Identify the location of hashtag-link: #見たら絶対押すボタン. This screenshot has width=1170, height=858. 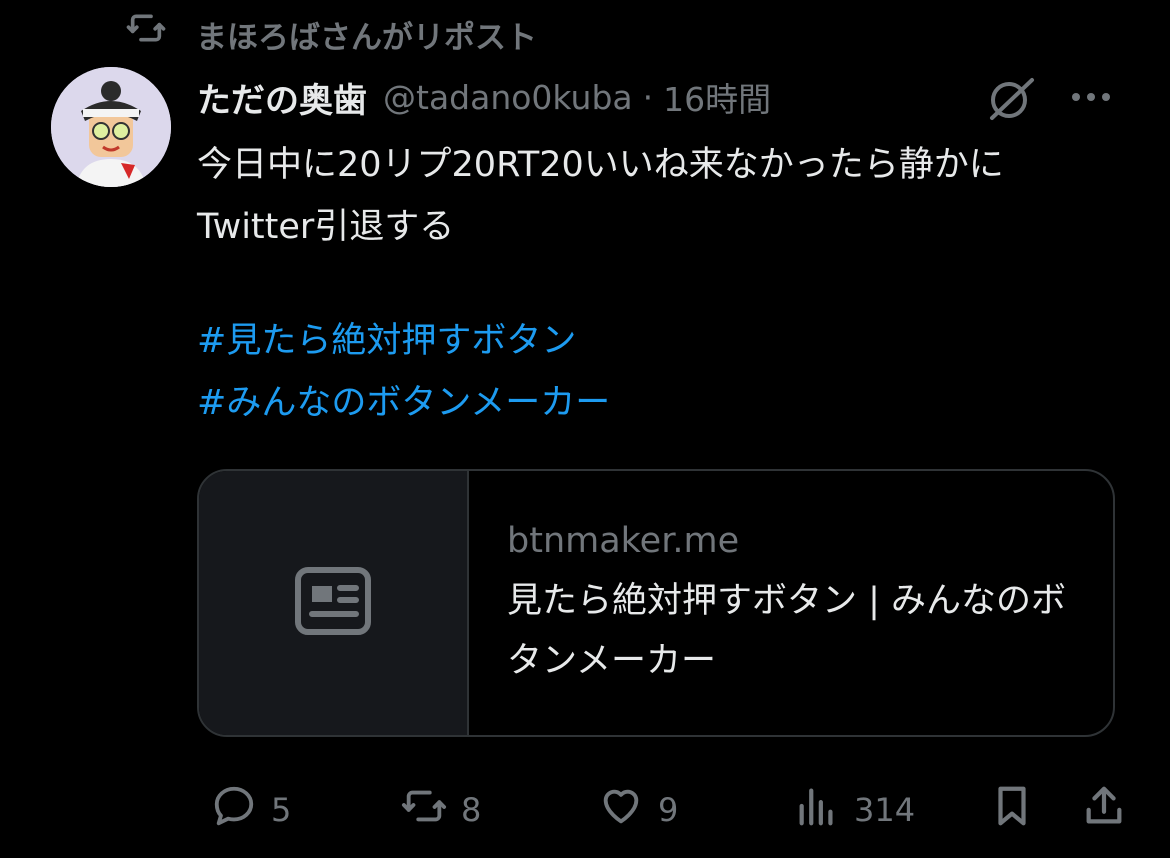
(386, 341).